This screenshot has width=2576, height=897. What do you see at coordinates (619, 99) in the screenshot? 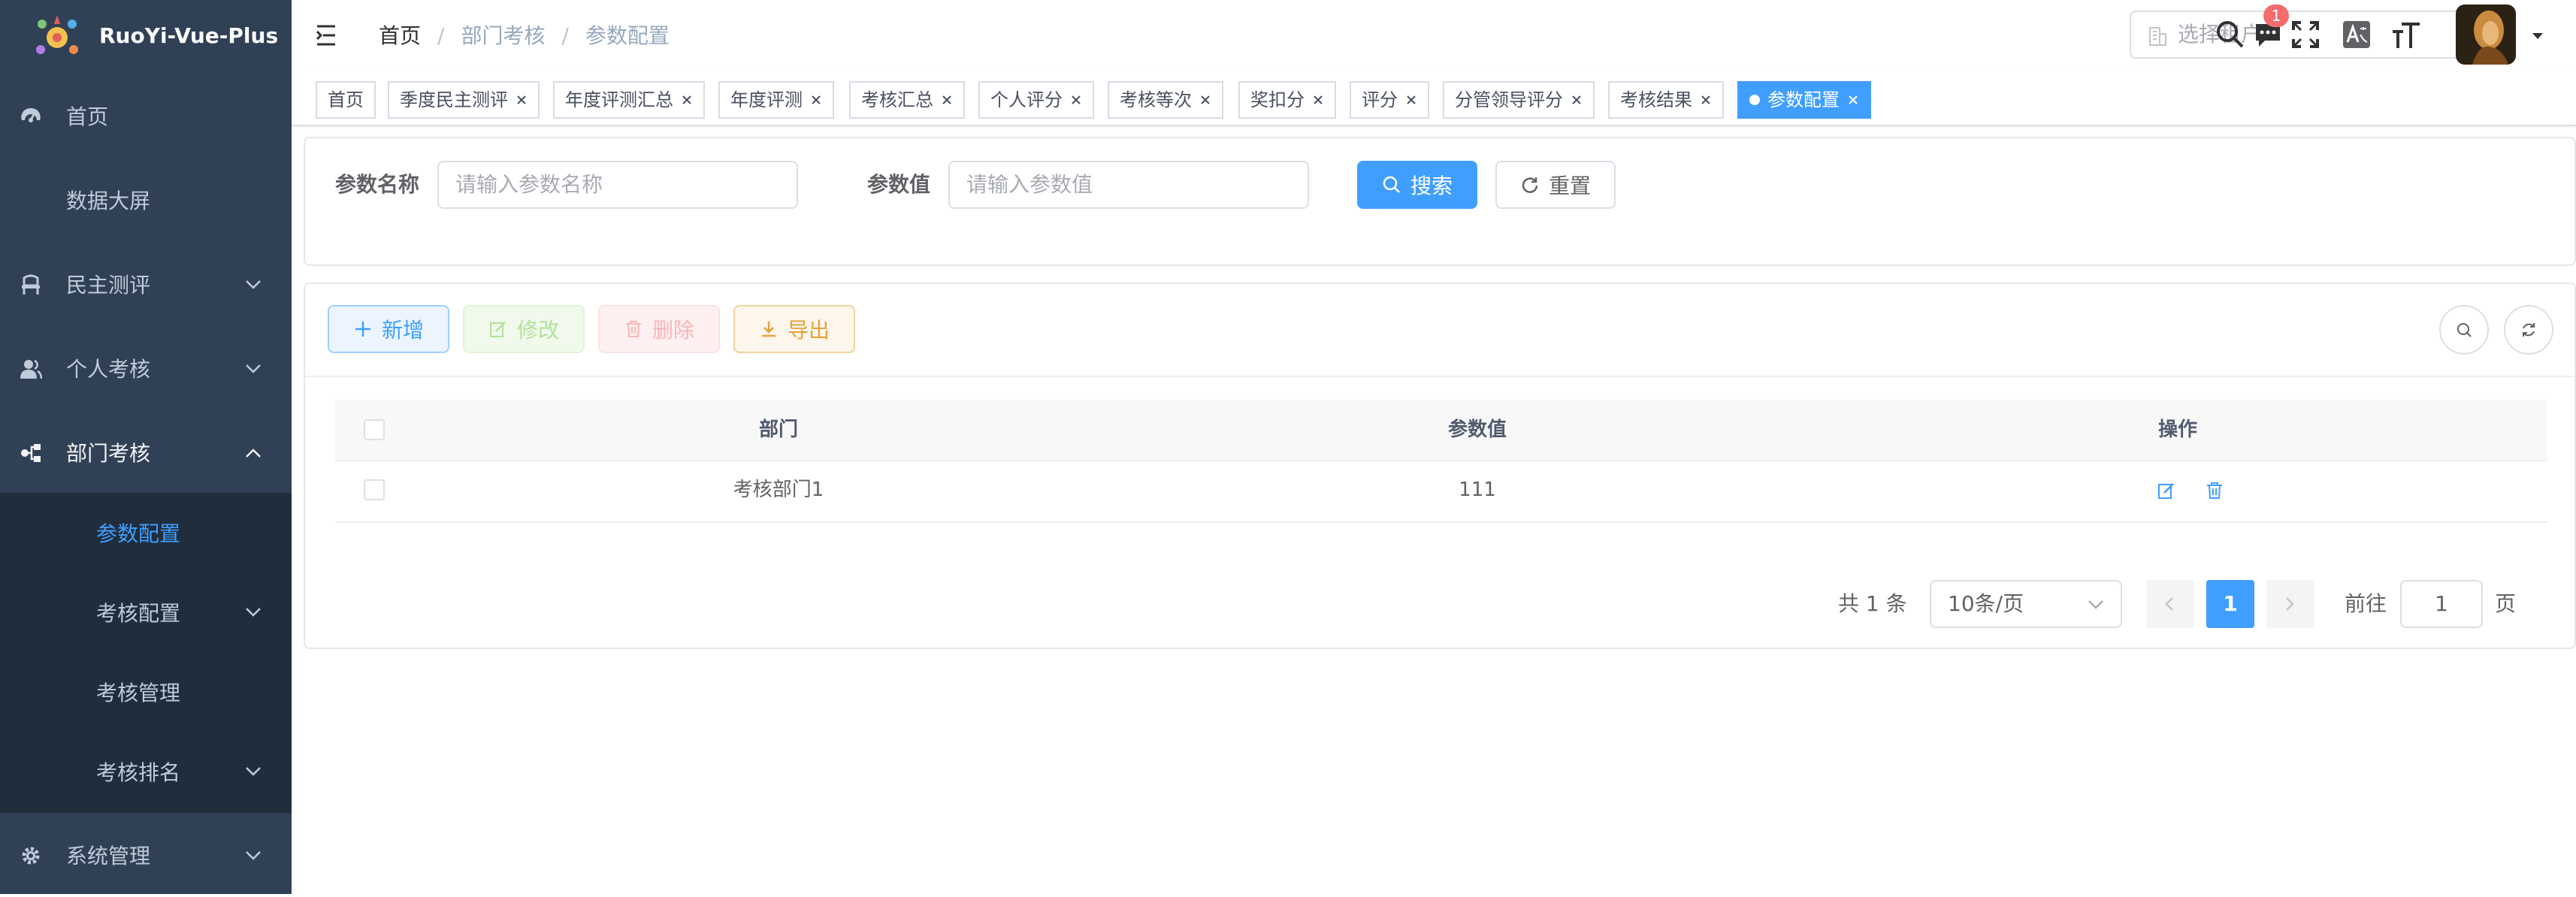
I see `tag-label: 年度评测汇总` at bounding box center [619, 99].